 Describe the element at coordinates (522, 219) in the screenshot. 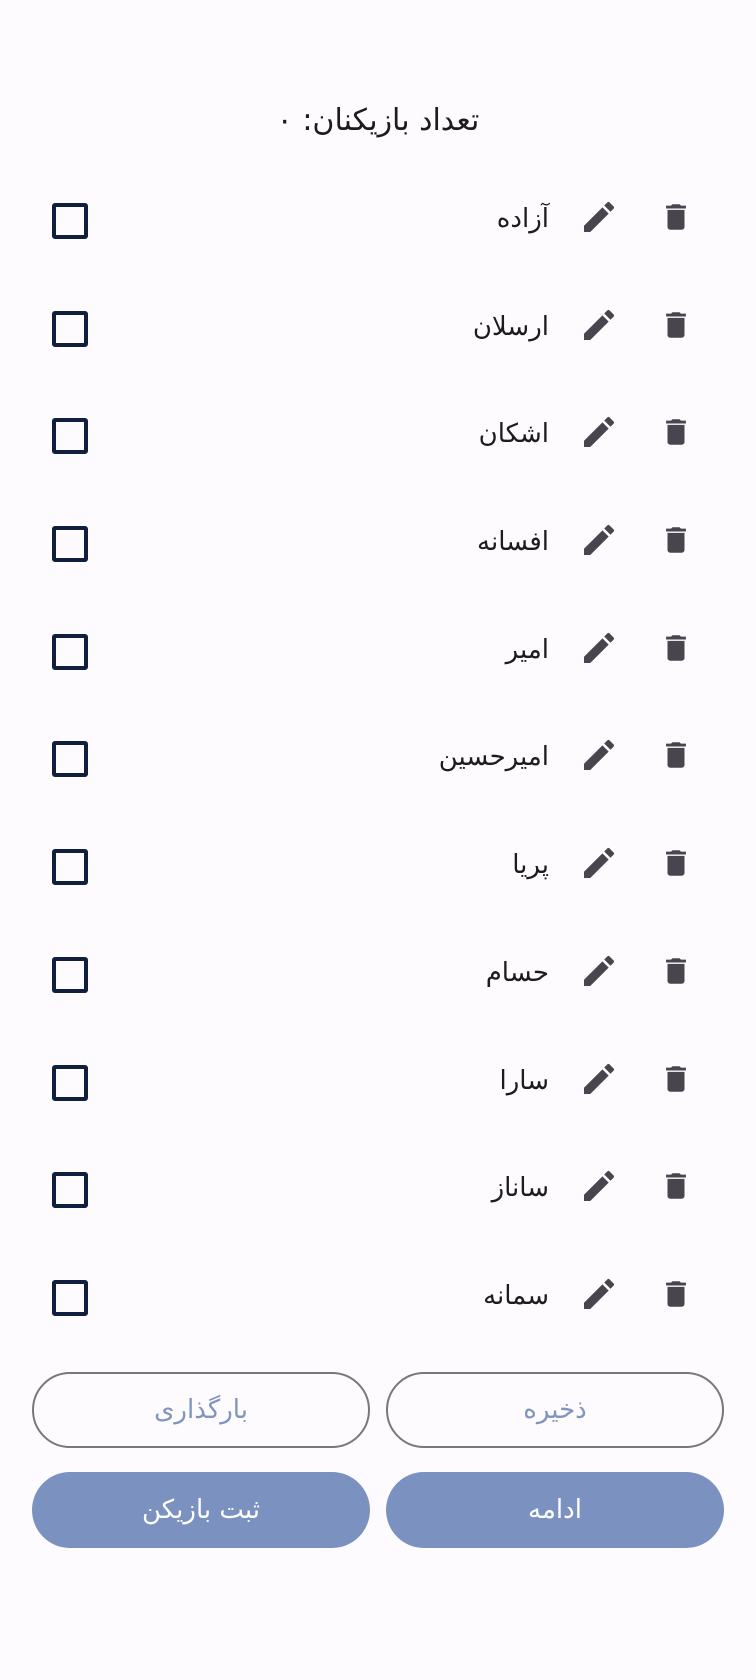

I see `player-name: آزاده` at that location.